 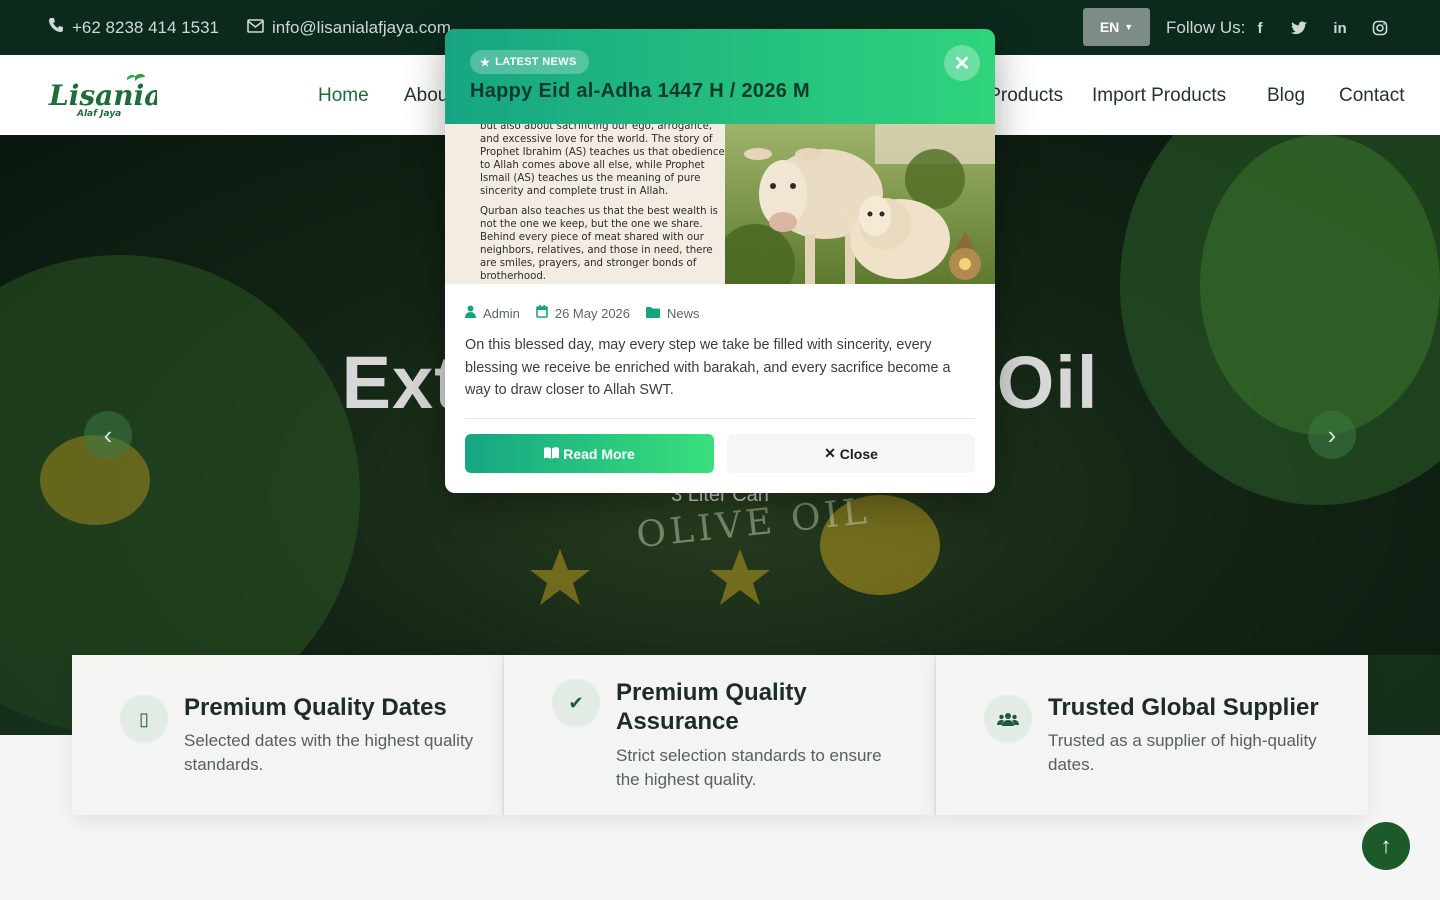 I want to click on close-label: Close, so click(x=858, y=453).